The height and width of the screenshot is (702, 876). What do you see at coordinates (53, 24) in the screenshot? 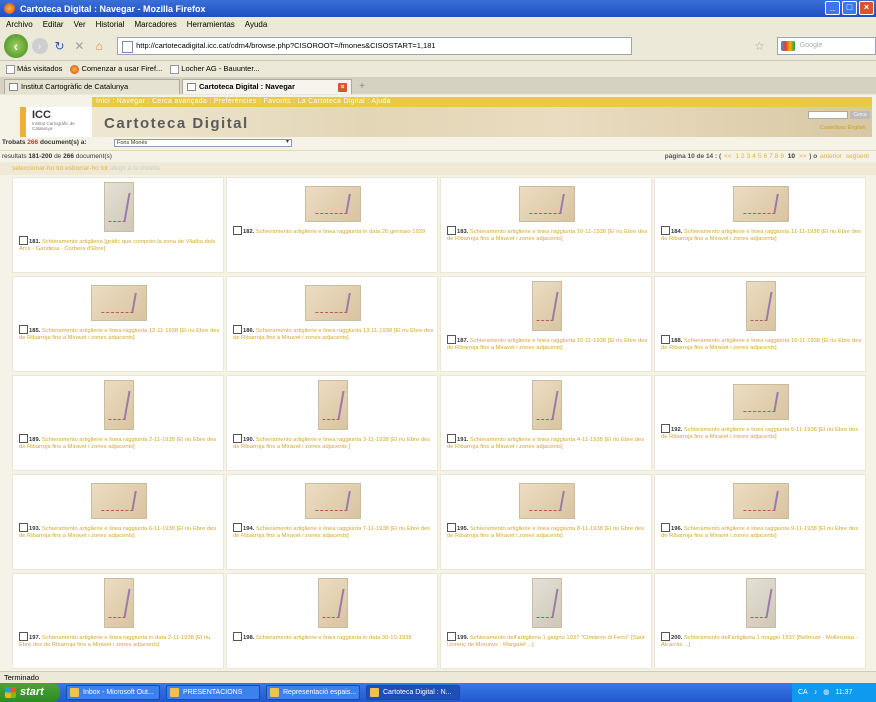
I see `menu-editar: Editar` at bounding box center [53, 24].